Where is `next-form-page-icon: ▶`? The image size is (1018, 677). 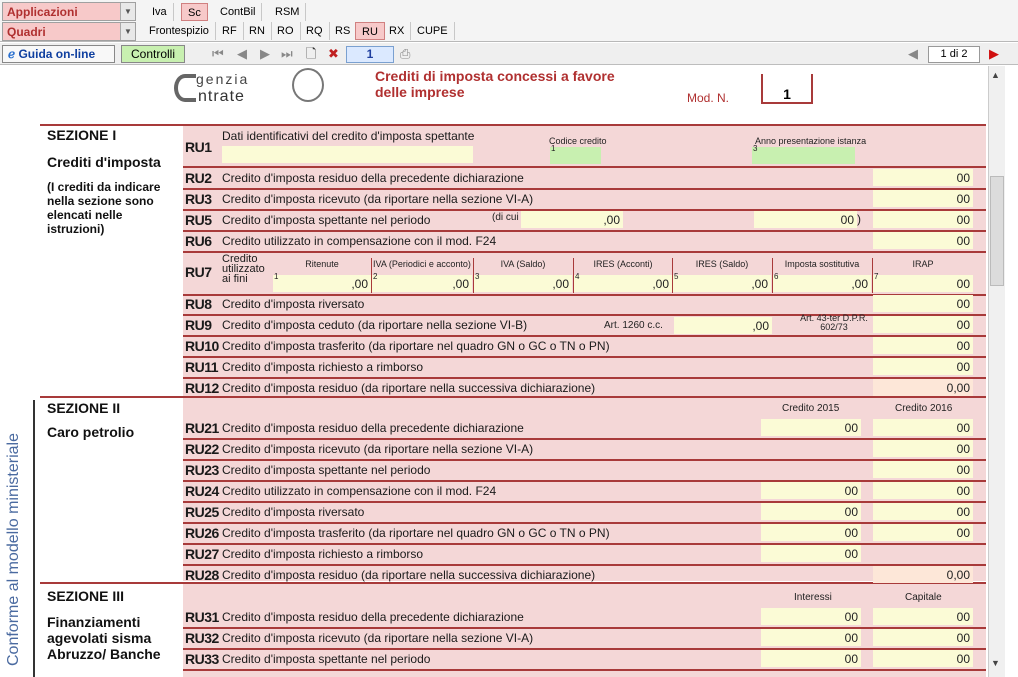 next-form-page-icon: ▶ is located at coordinates (994, 54).